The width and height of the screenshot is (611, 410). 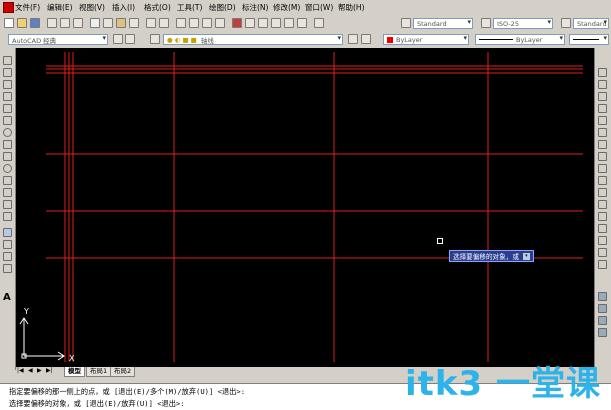 What do you see at coordinates (92, 7) in the screenshot?
I see `menu-view: 视图(V)` at bounding box center [92, 7].